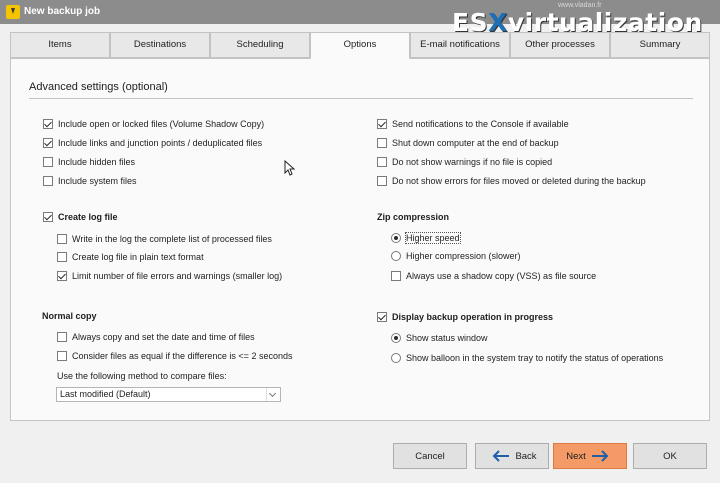 This screenshot has width=720, height=483. Describe the element at coordinates (460, 45) in the screenshot. I see `tab-email-notifications: E-mail notifications` at that location.